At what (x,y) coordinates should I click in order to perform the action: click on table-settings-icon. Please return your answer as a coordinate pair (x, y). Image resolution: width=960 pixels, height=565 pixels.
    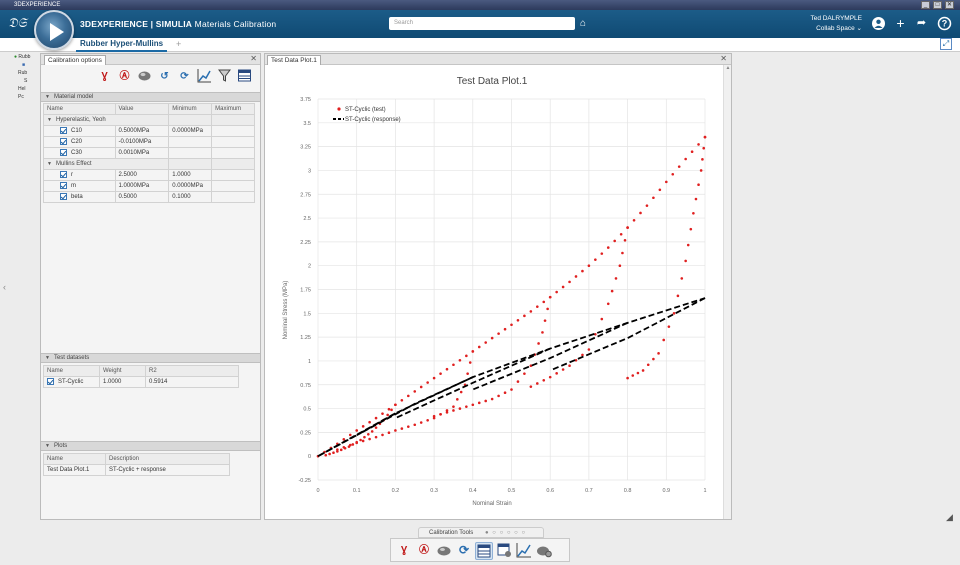
    Looking at the image, I should click on (504, 551).